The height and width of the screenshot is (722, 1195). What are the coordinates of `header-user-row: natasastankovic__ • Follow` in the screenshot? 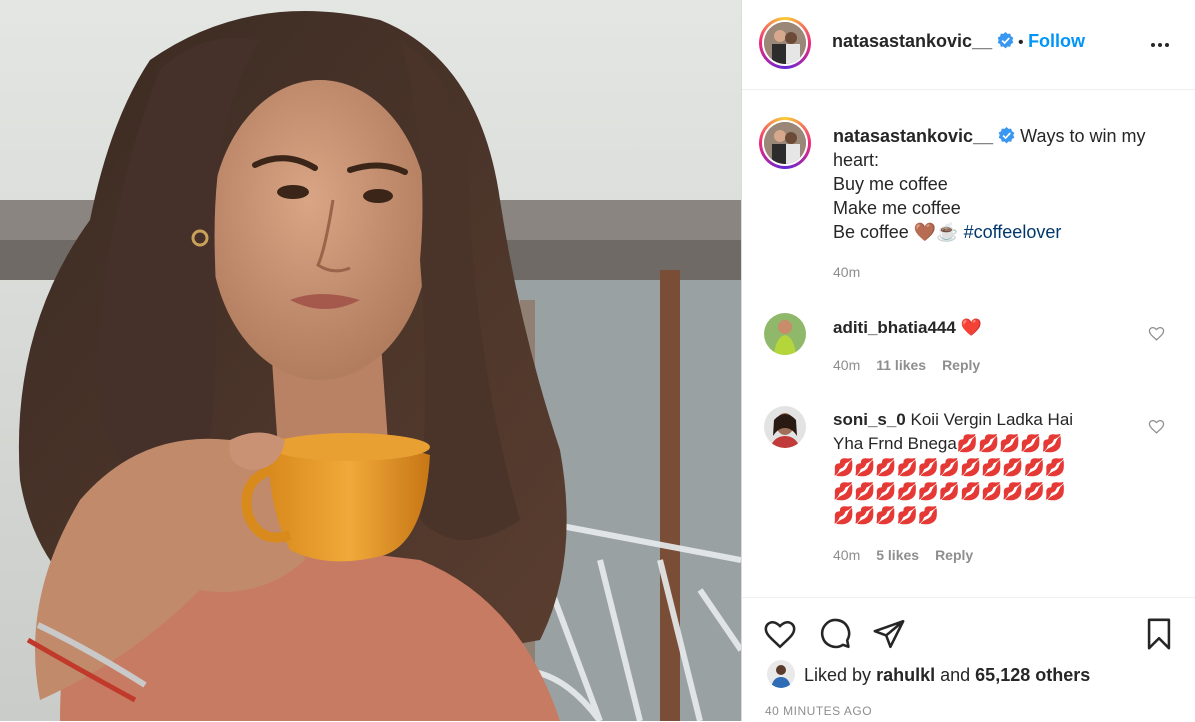 It's located at (958, 41).